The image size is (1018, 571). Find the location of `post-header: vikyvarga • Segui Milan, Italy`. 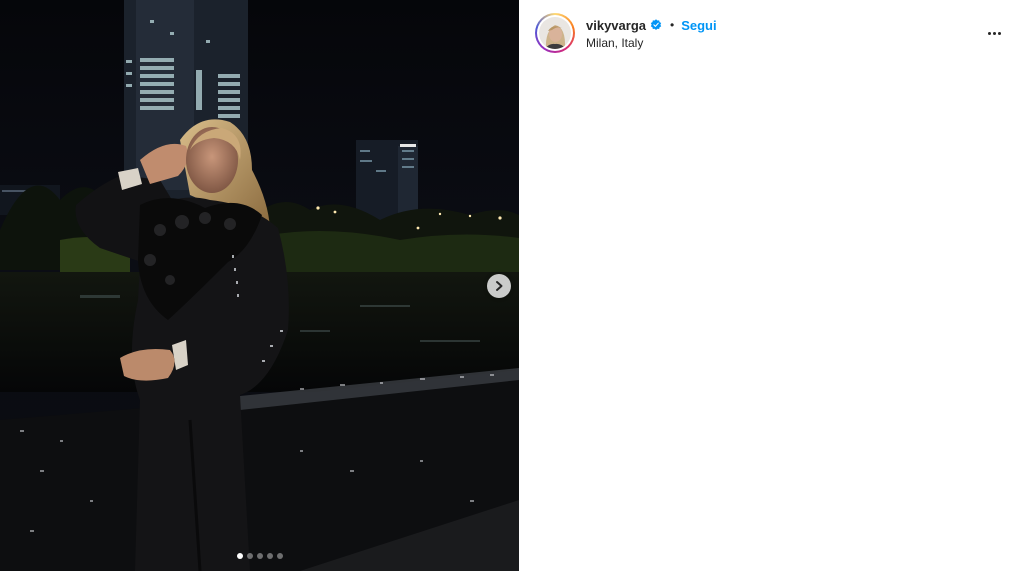

post-header: vikyvarga • Segui Milan, Italy is located at coordinates (768, 31).